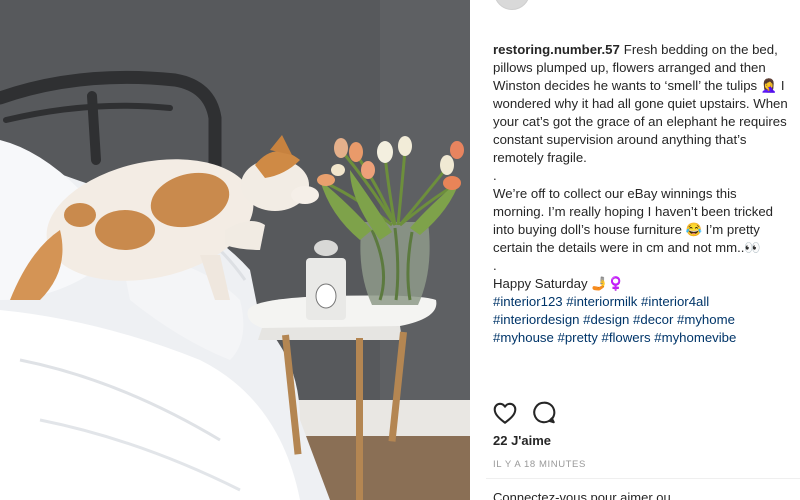 Image resolution: width=800 pixels, height=500 pixels. Describe the element at coordinates (559, 283) in the screenshot. I see `caption-paragraph-3: Happy Saturday 🤳♀️` at that location.